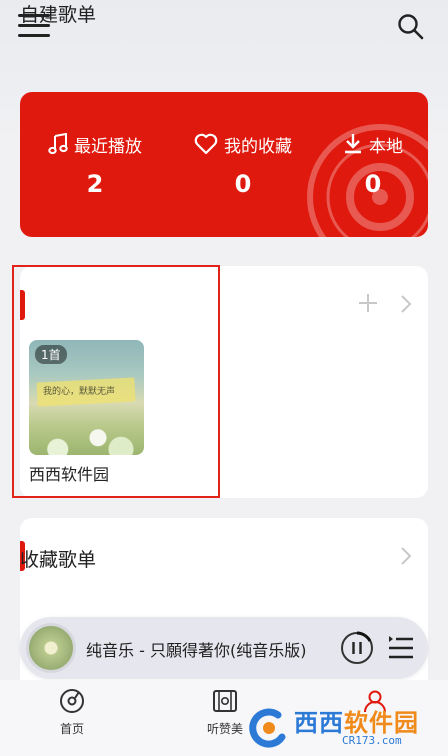 This screenshot has width=448, height=756. I want to click on local-music-label: 本地, so click(386, 146).